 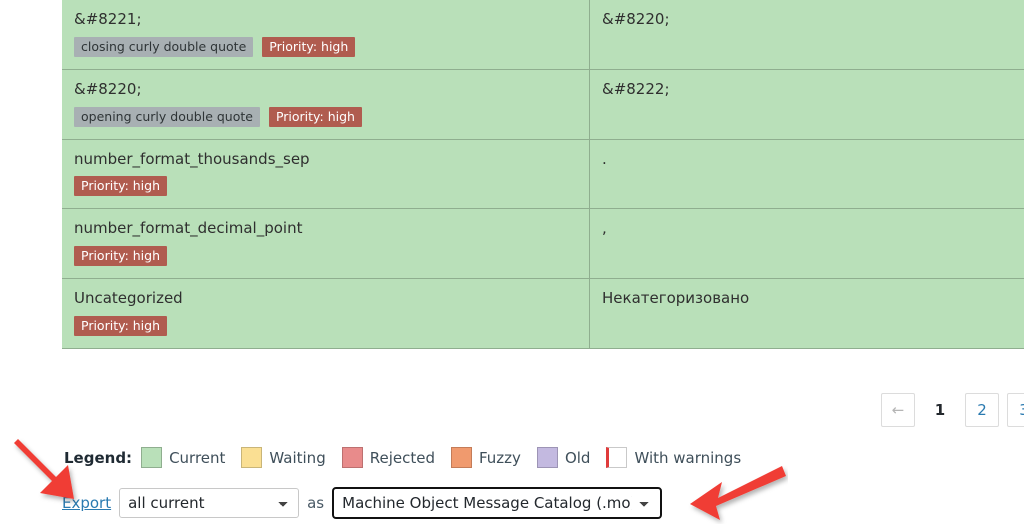 I want to click on legend-swatch-fuzzy, so click(x=461, y=457).